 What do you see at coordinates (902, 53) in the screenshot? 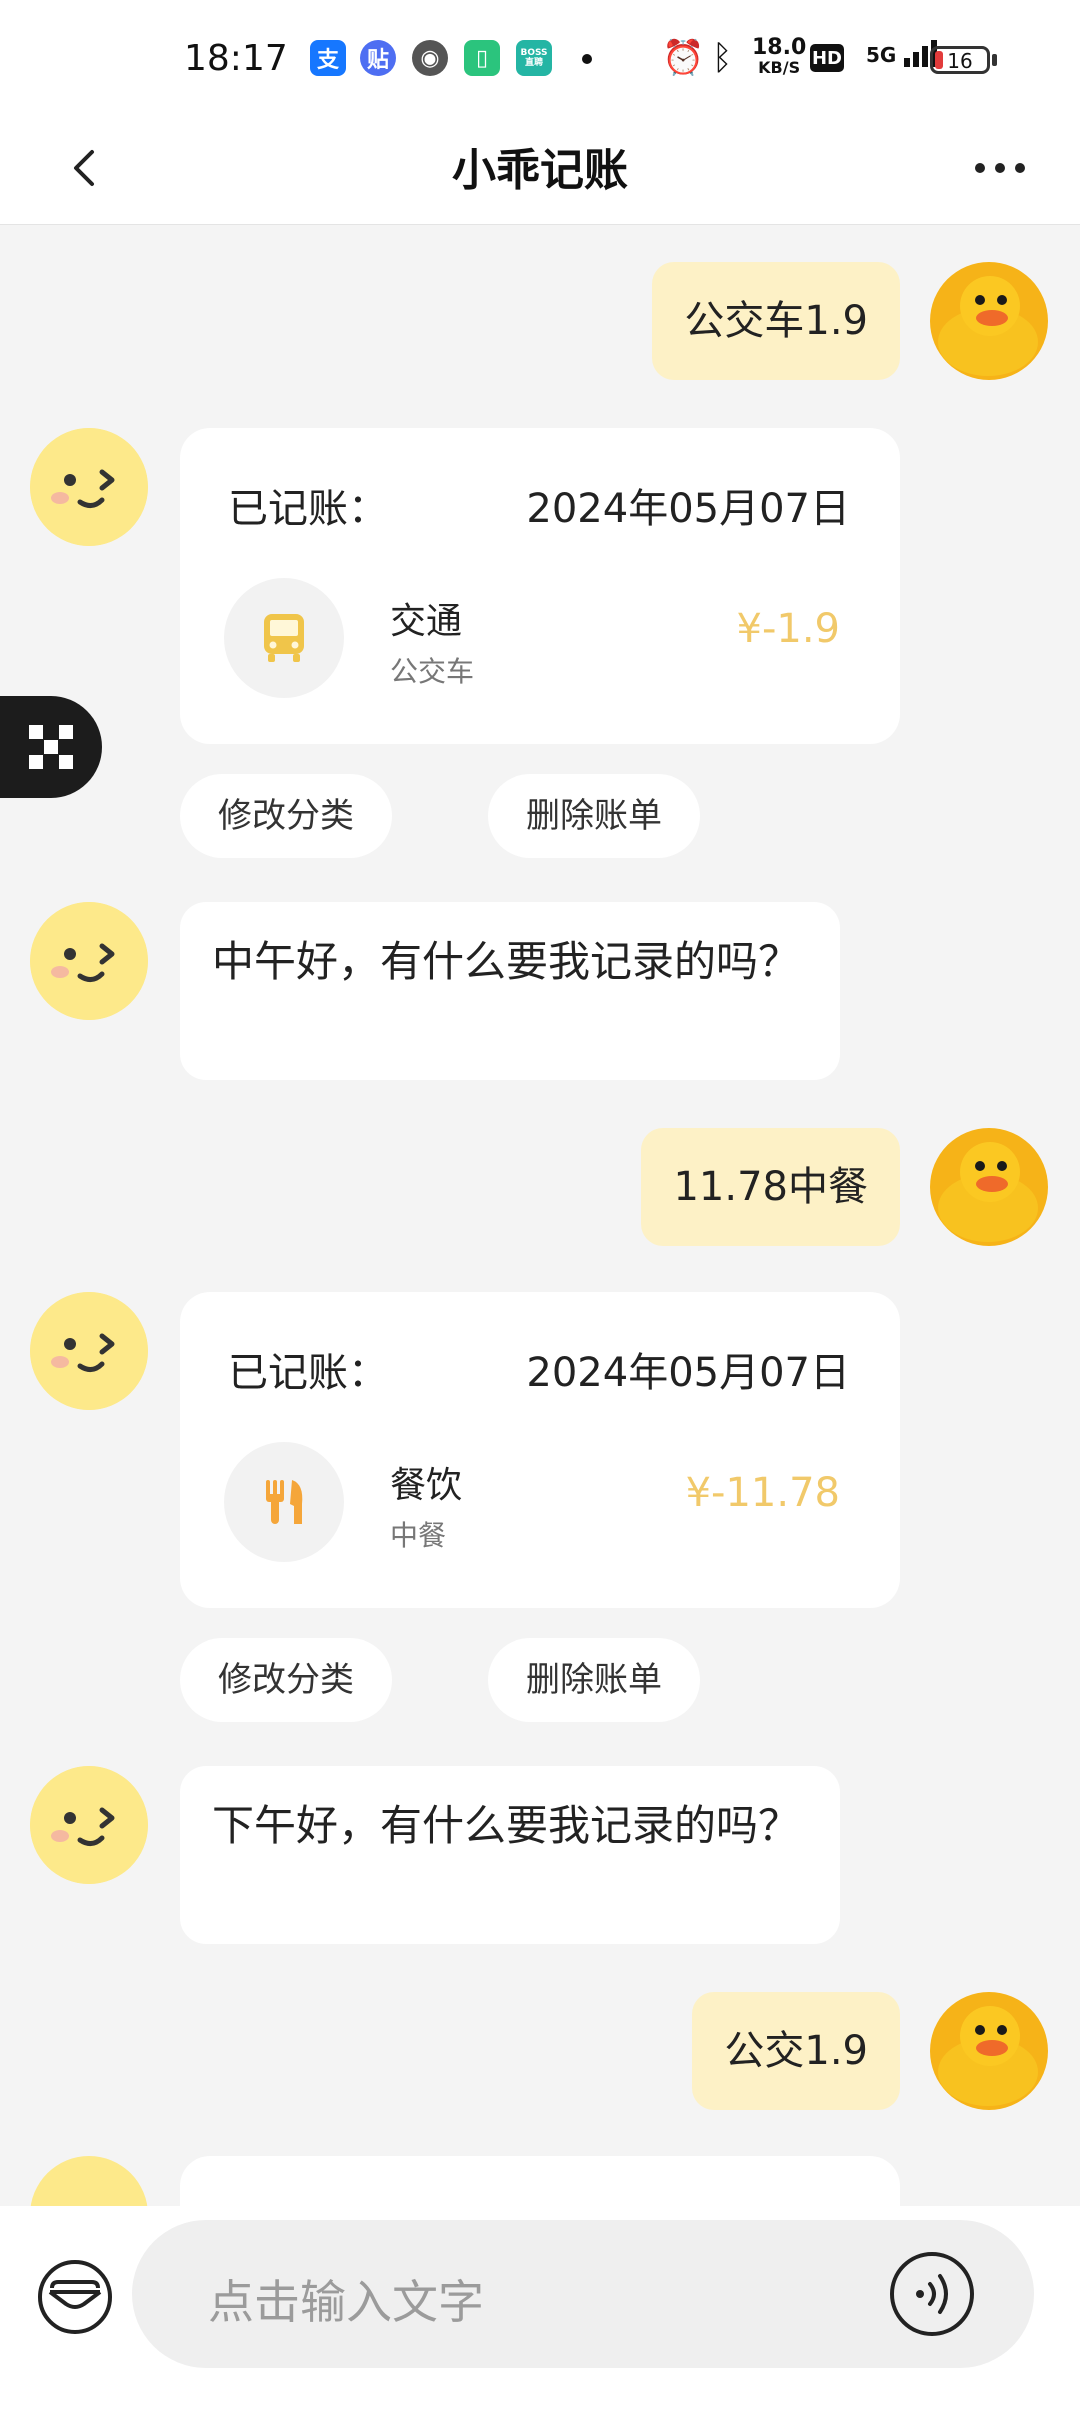
I see `signal-5g-icon: 5G` at bounding box center [902, 53].